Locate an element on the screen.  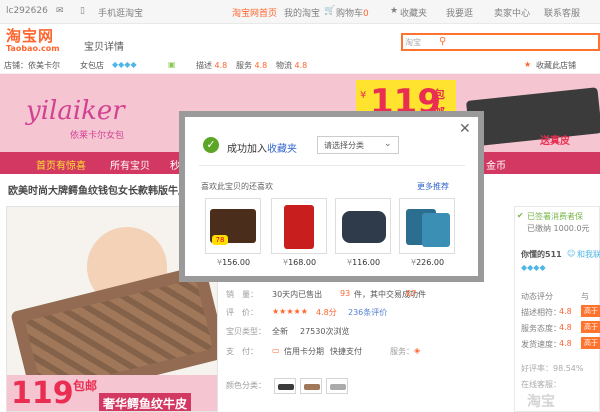
rec-price-4: ¥226.00 is located at coordinates (427, 262).